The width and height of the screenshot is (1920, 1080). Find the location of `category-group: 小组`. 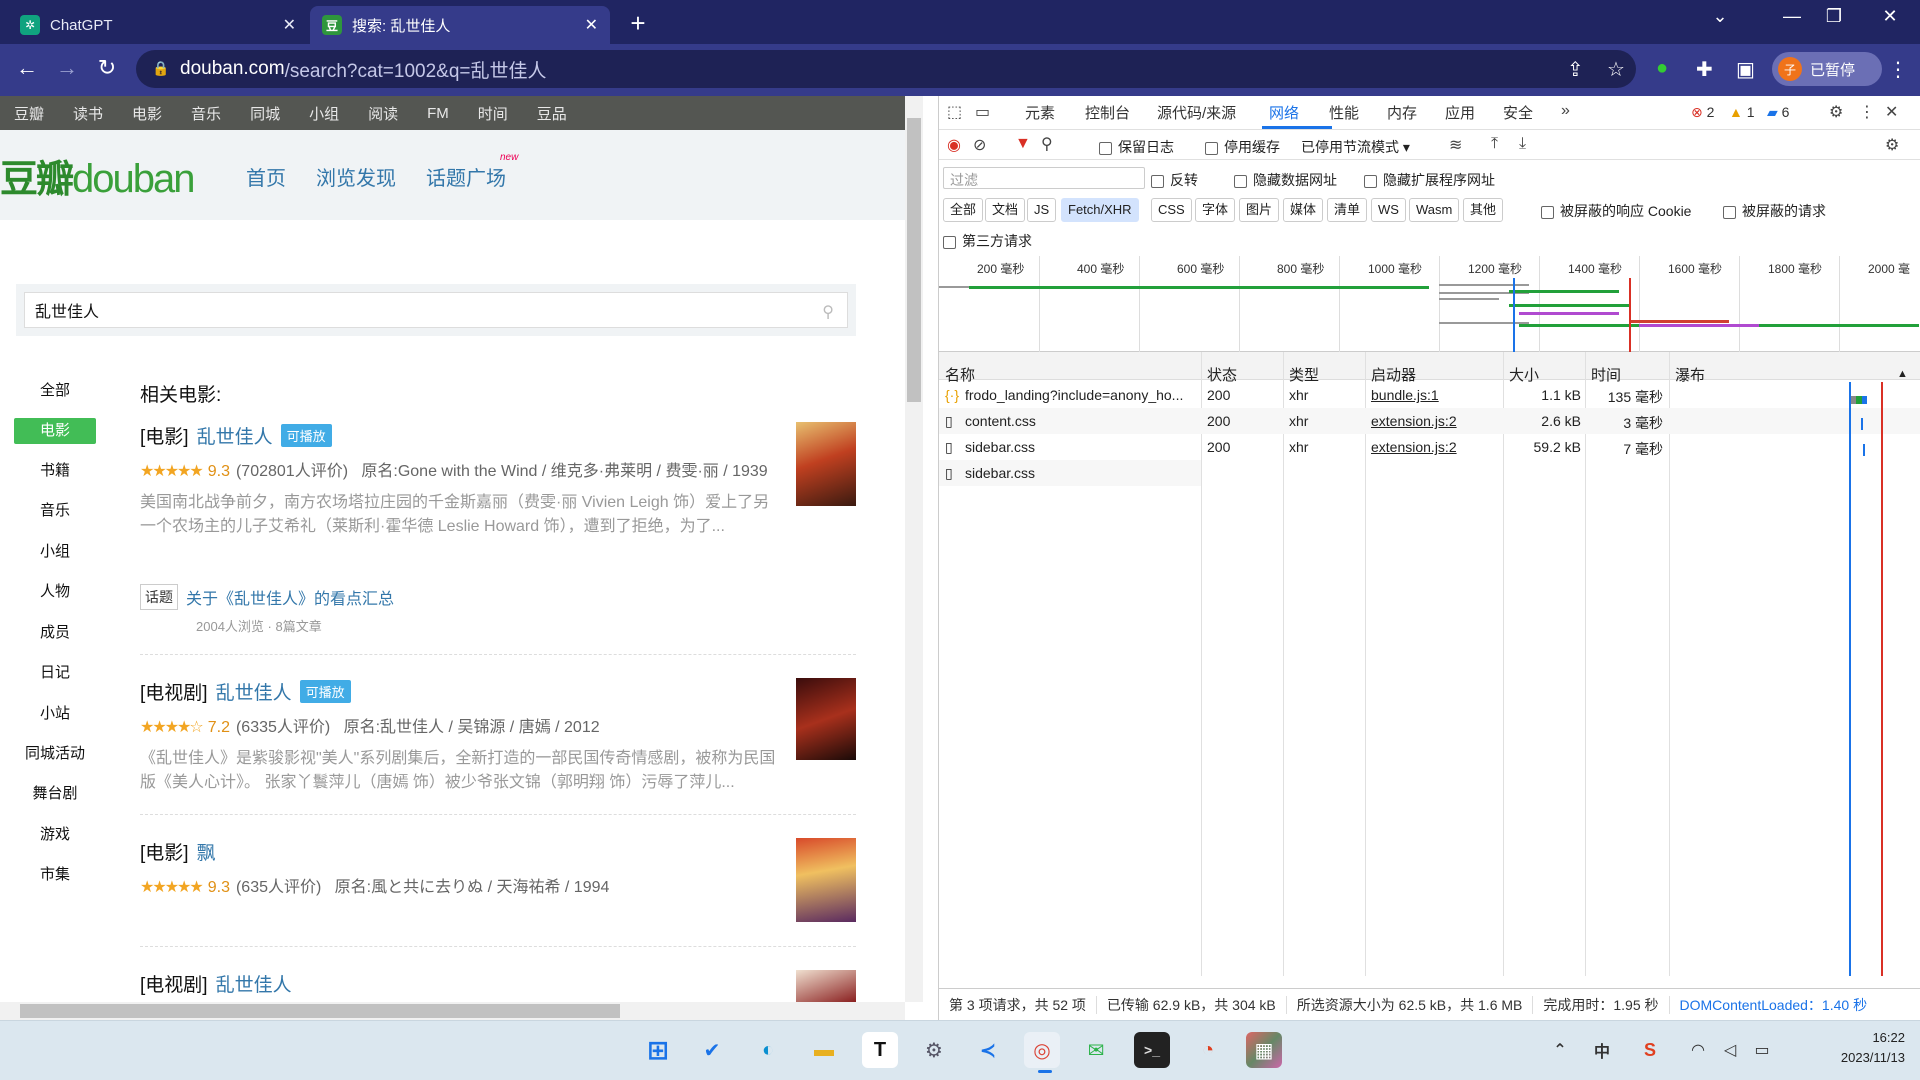

category-group: 小组 is located at coordinates (55, 552).